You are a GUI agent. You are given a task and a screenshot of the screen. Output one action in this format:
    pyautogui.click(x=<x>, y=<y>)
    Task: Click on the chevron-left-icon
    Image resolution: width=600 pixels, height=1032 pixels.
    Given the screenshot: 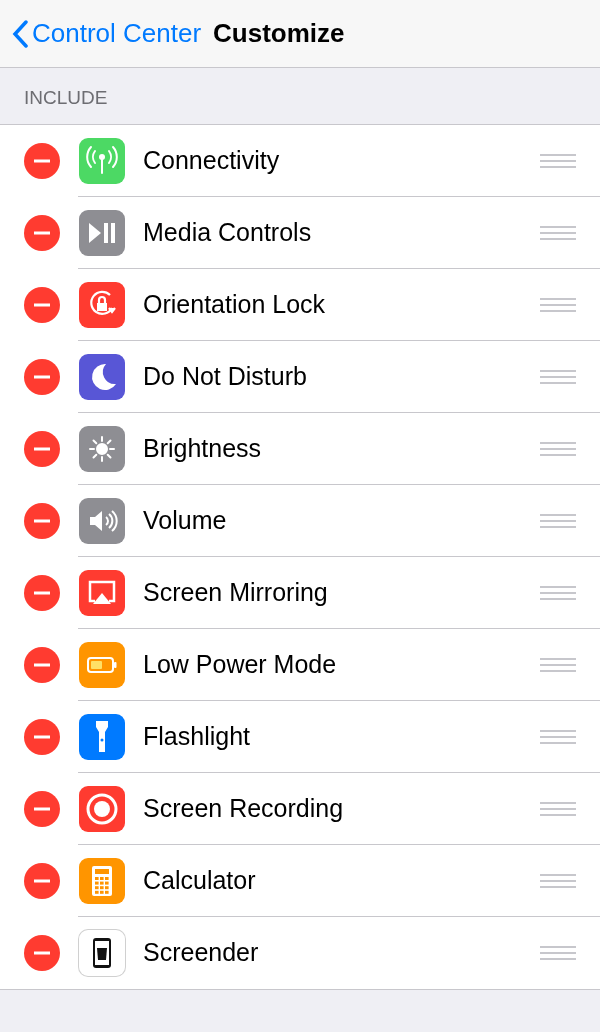 What is the action you would take?
    pyautogui.click(x=20, y=33)
    